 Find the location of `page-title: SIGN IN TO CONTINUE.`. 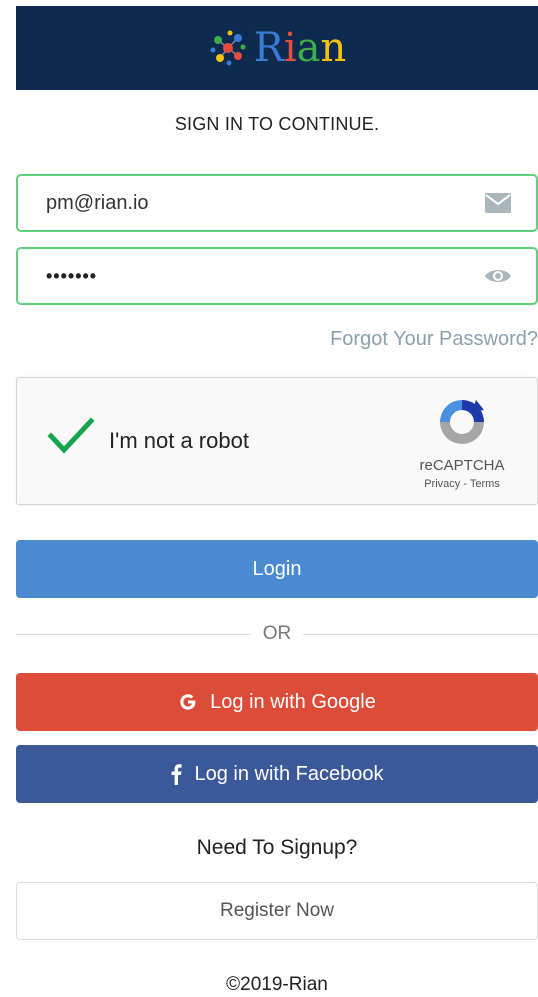

page-title: SIGN IN TO CONTINUE. is located at coordinates (277, 124).